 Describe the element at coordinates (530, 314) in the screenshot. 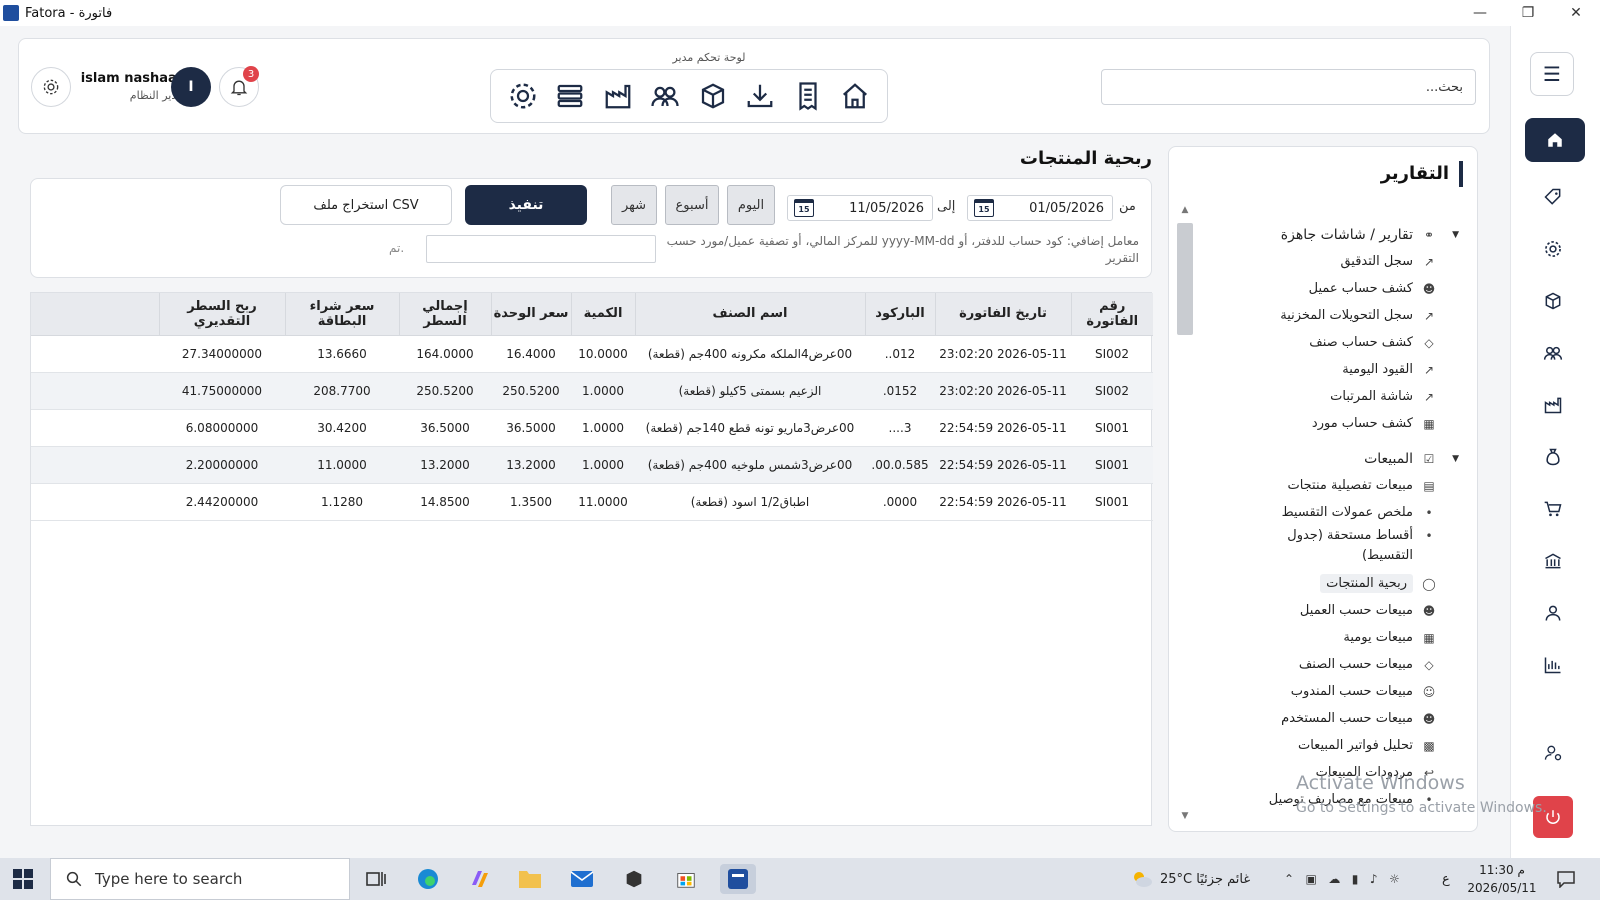

I see `column-header: سعر الوحدة` at that location.